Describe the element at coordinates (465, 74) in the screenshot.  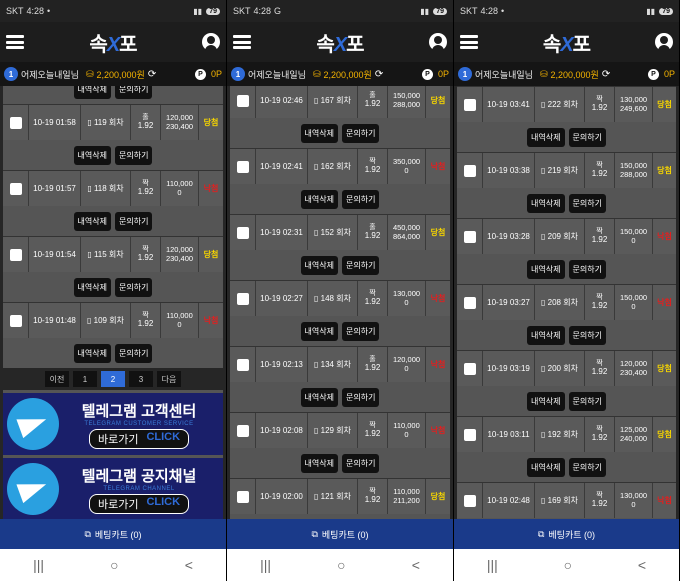
I see `level-badge: 1` at that location.